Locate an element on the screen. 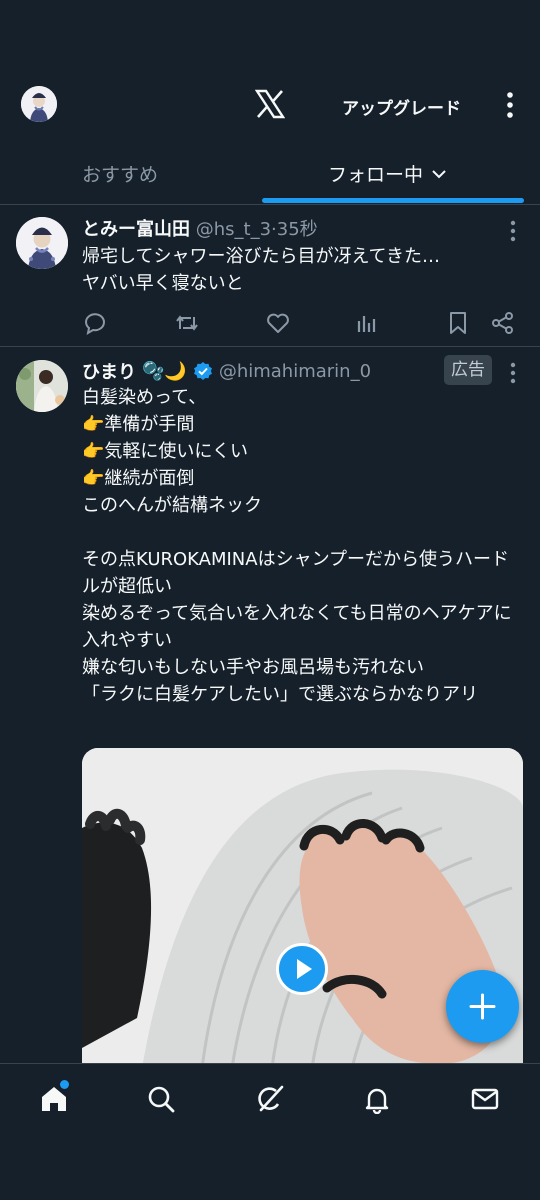 The height and width of the screenshot is (1200, 540). timeline-tabs: おすすめ フォロー中 is located at coordinates (270, 177).